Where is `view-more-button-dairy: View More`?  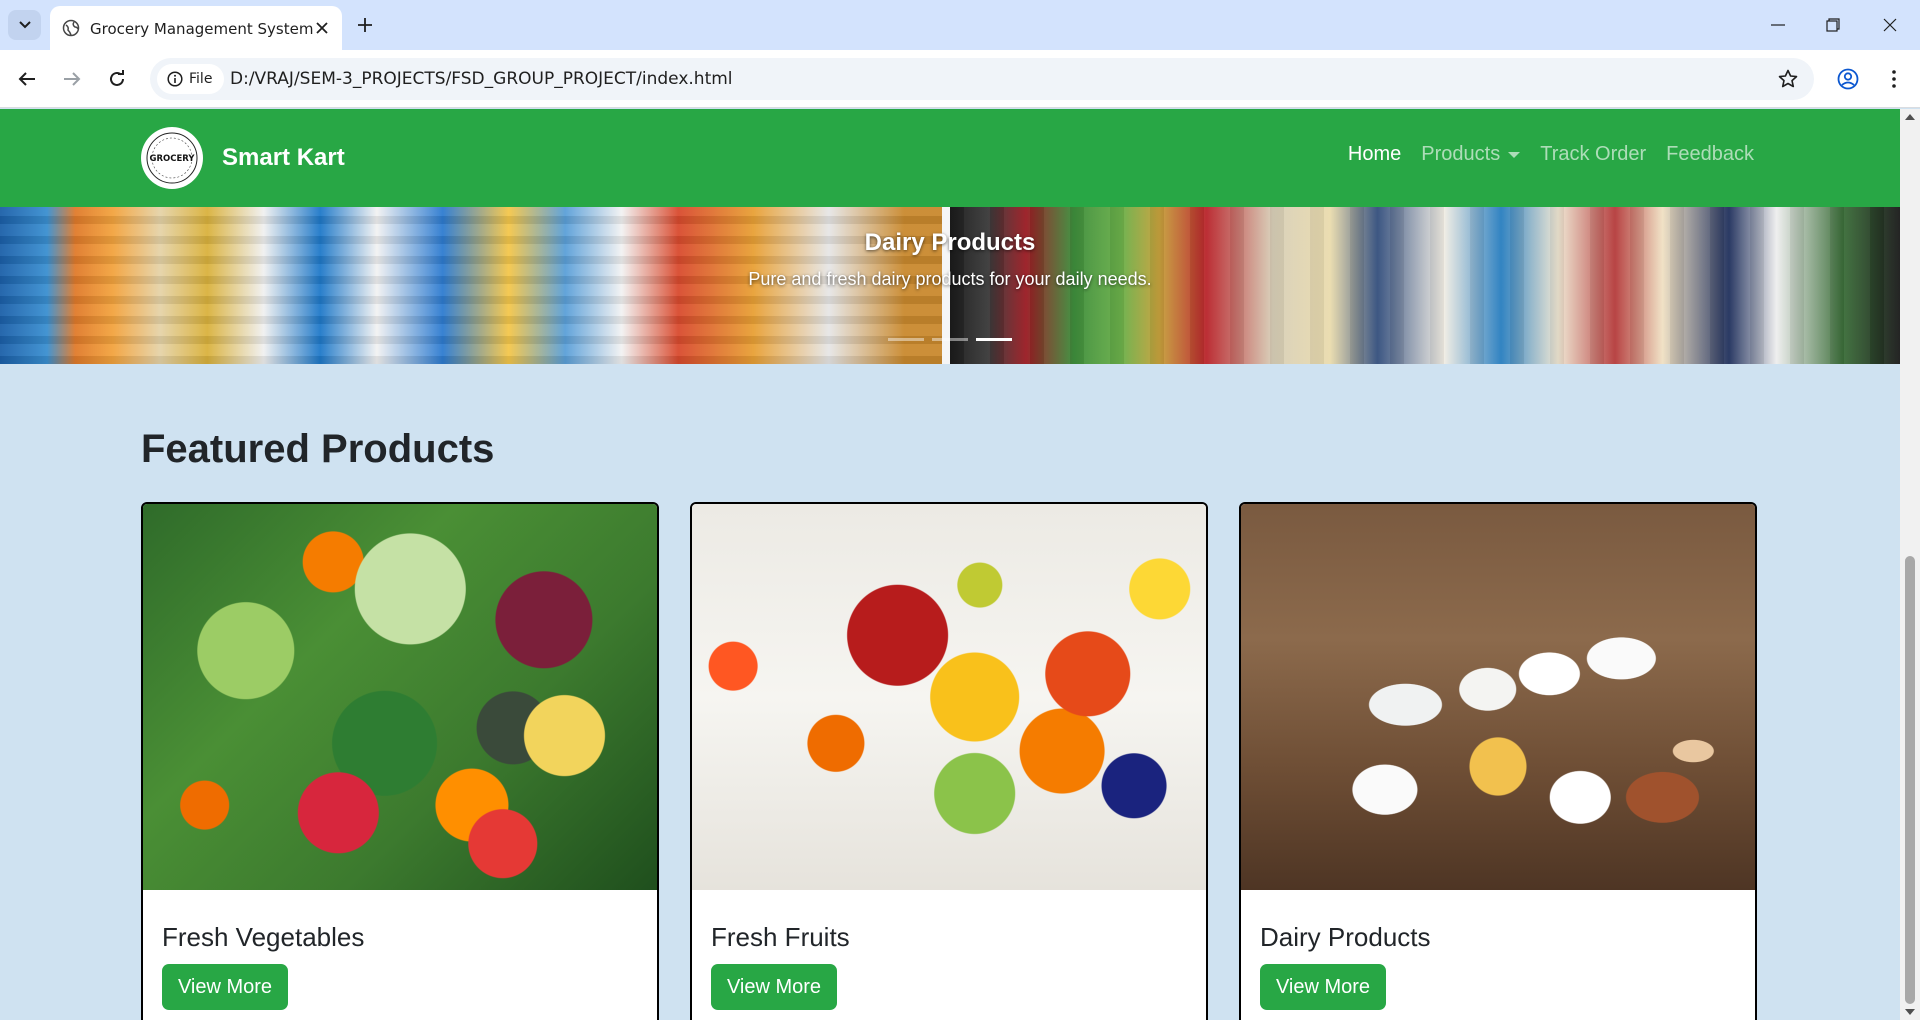
view-more-button-dairy: View More is located at coordinates (1323, 987).